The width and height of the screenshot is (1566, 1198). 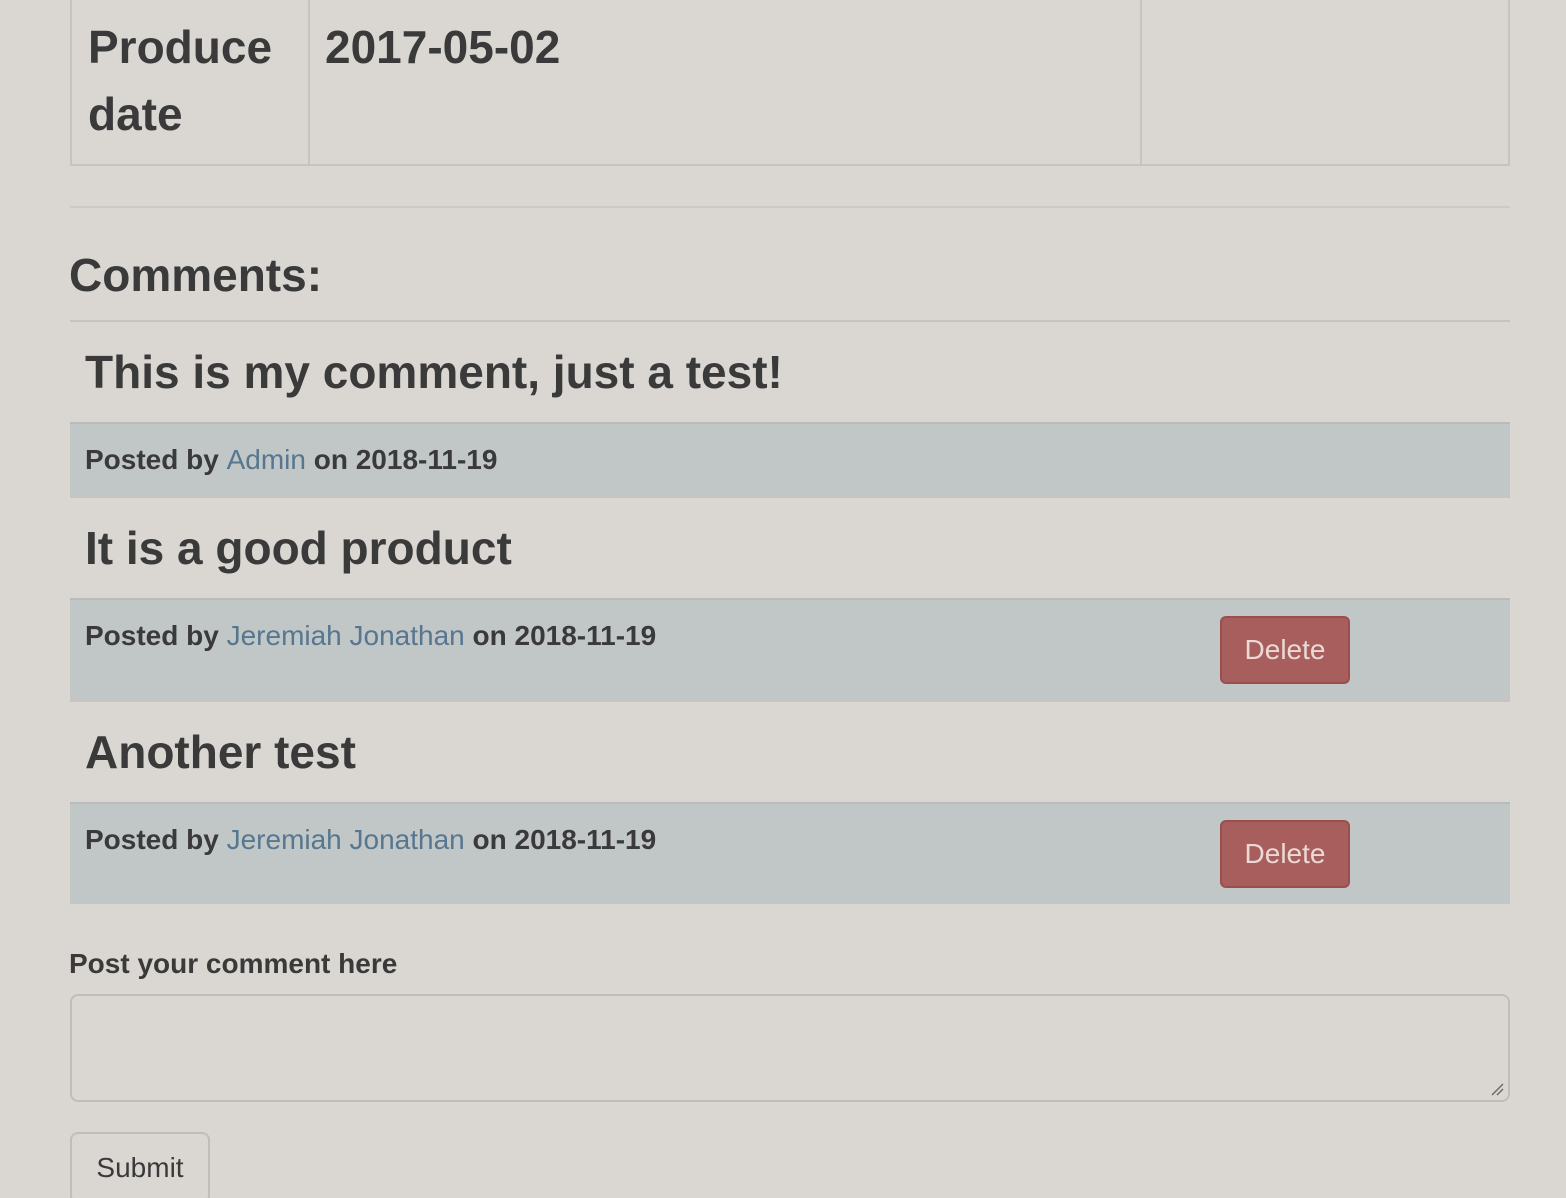 I want to click on comment-text: It is a good product, so click(x=298, y=548).